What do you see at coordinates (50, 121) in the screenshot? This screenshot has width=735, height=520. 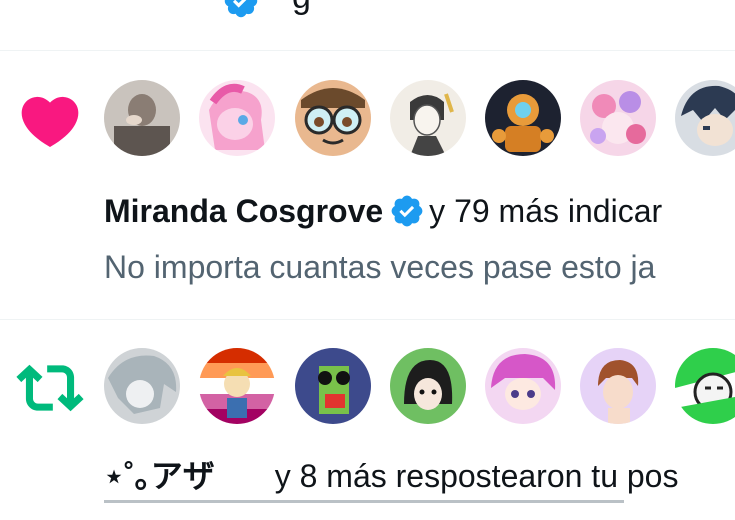 I see `heart-icon` at bounding box center [50, 121].